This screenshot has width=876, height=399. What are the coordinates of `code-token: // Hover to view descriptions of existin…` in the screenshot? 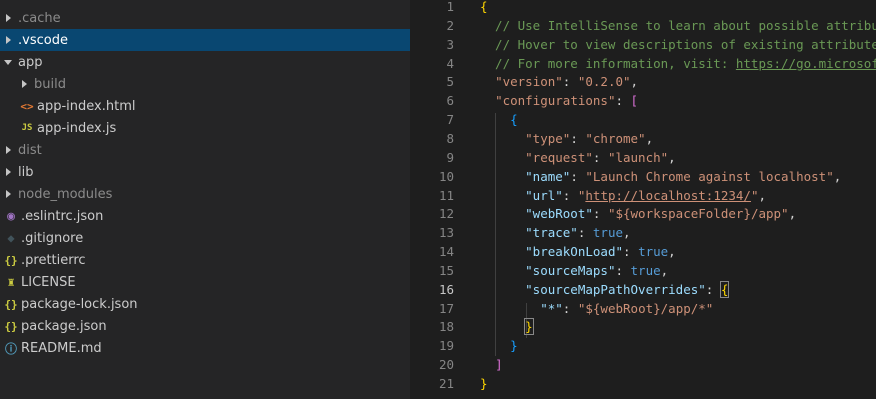 It's located at (678, 44).